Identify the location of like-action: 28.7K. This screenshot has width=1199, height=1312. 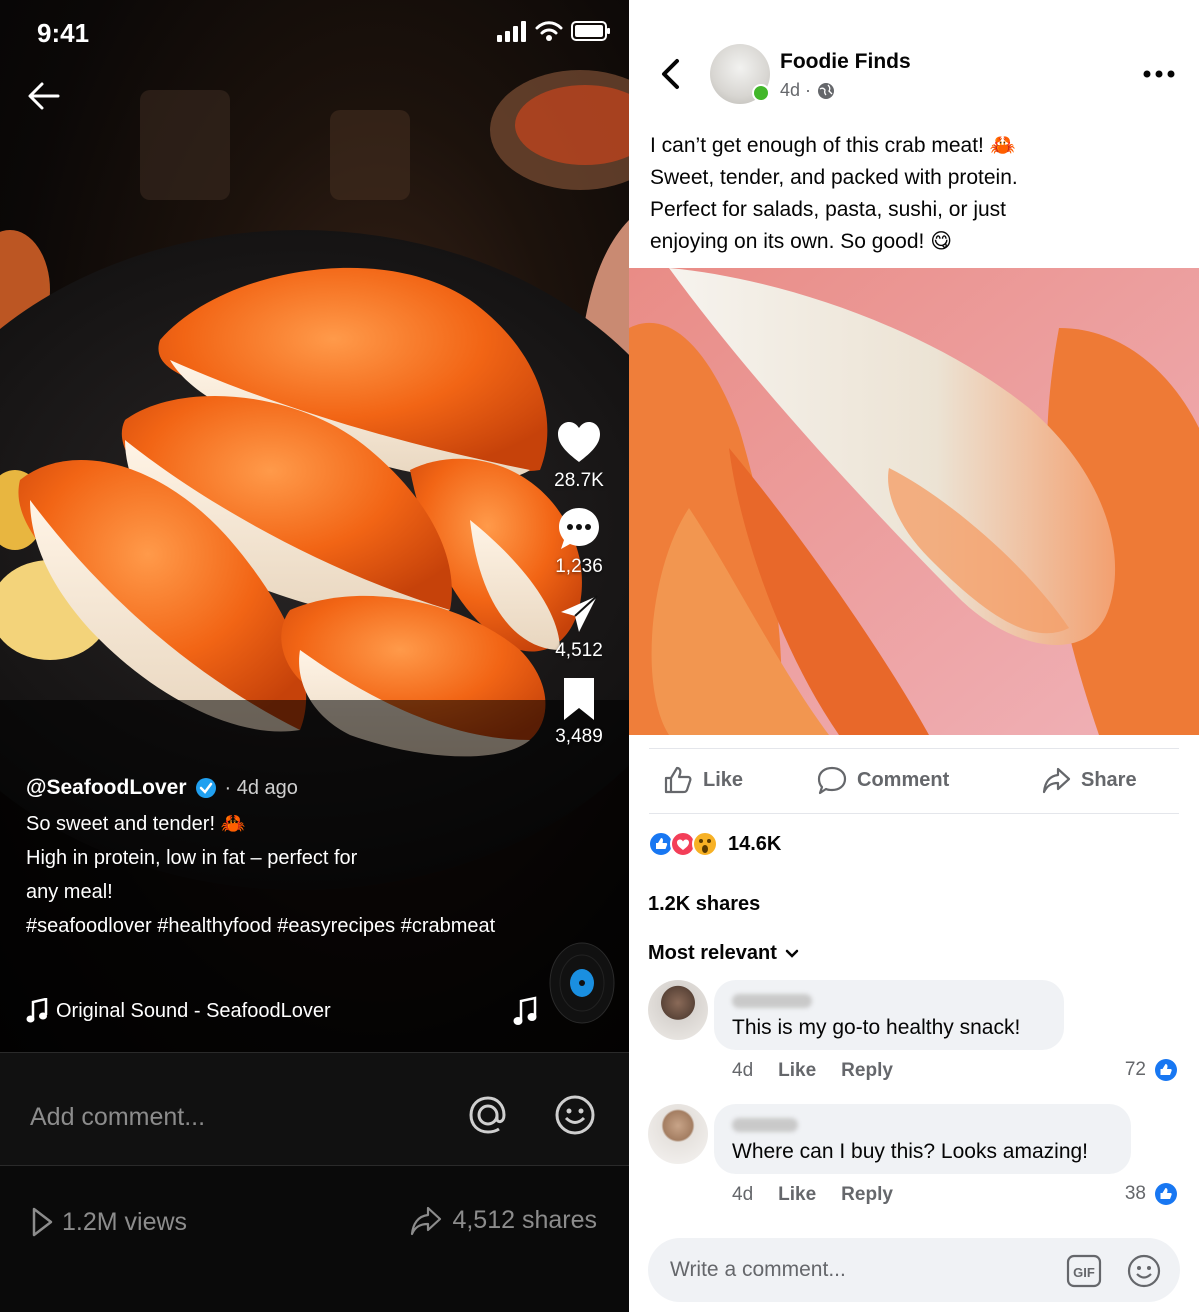
(579, 456).